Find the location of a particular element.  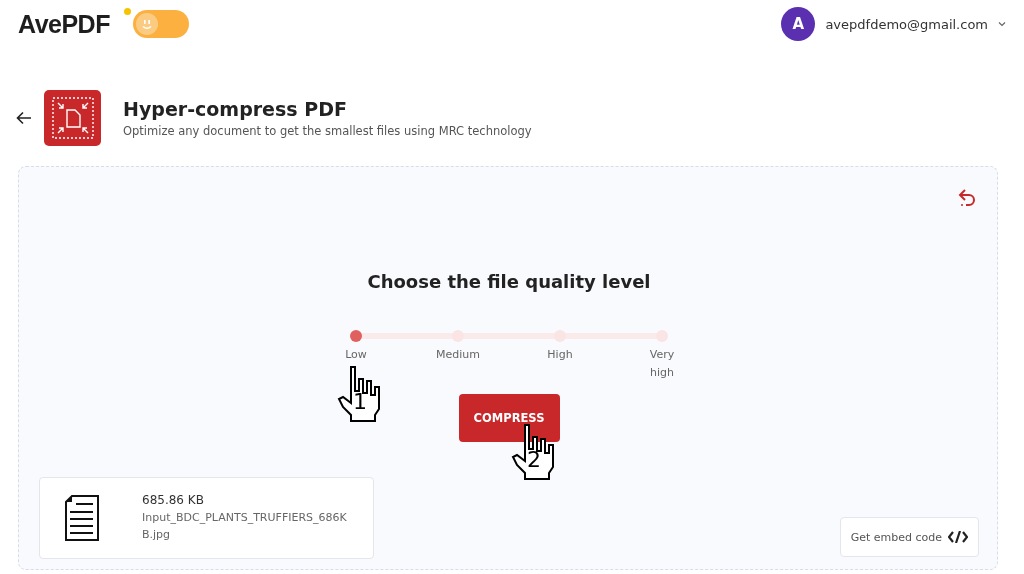

document-icon is located at coordinates (82, 518).